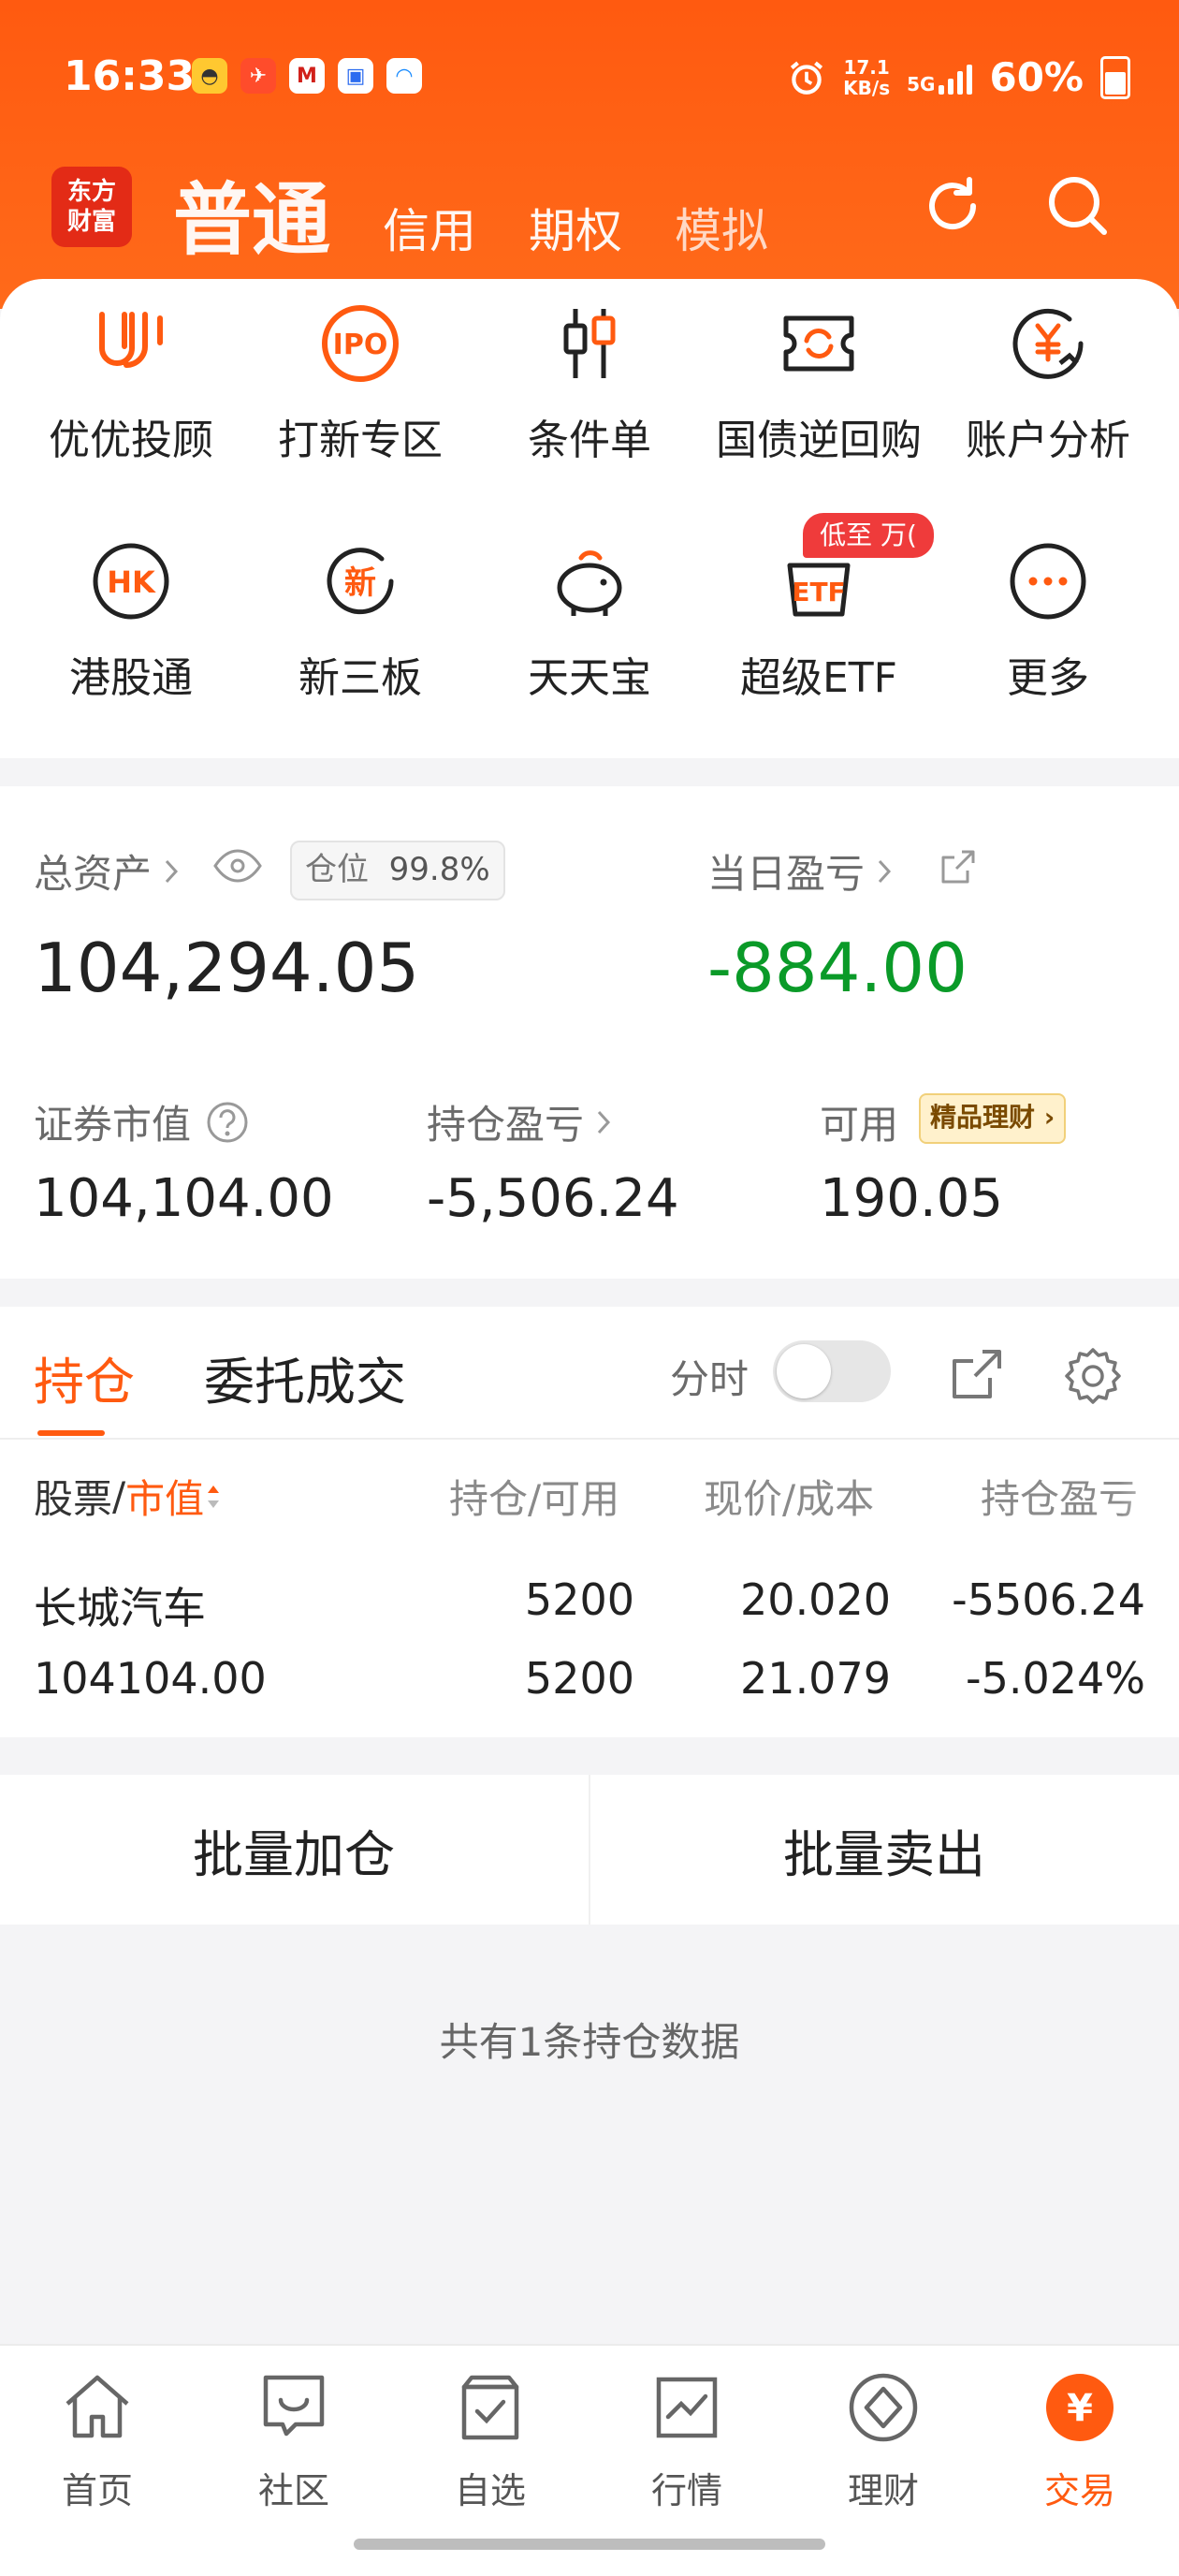  I want to click on grid-item-tiantianbao: 天天宝, so click(589, 621).